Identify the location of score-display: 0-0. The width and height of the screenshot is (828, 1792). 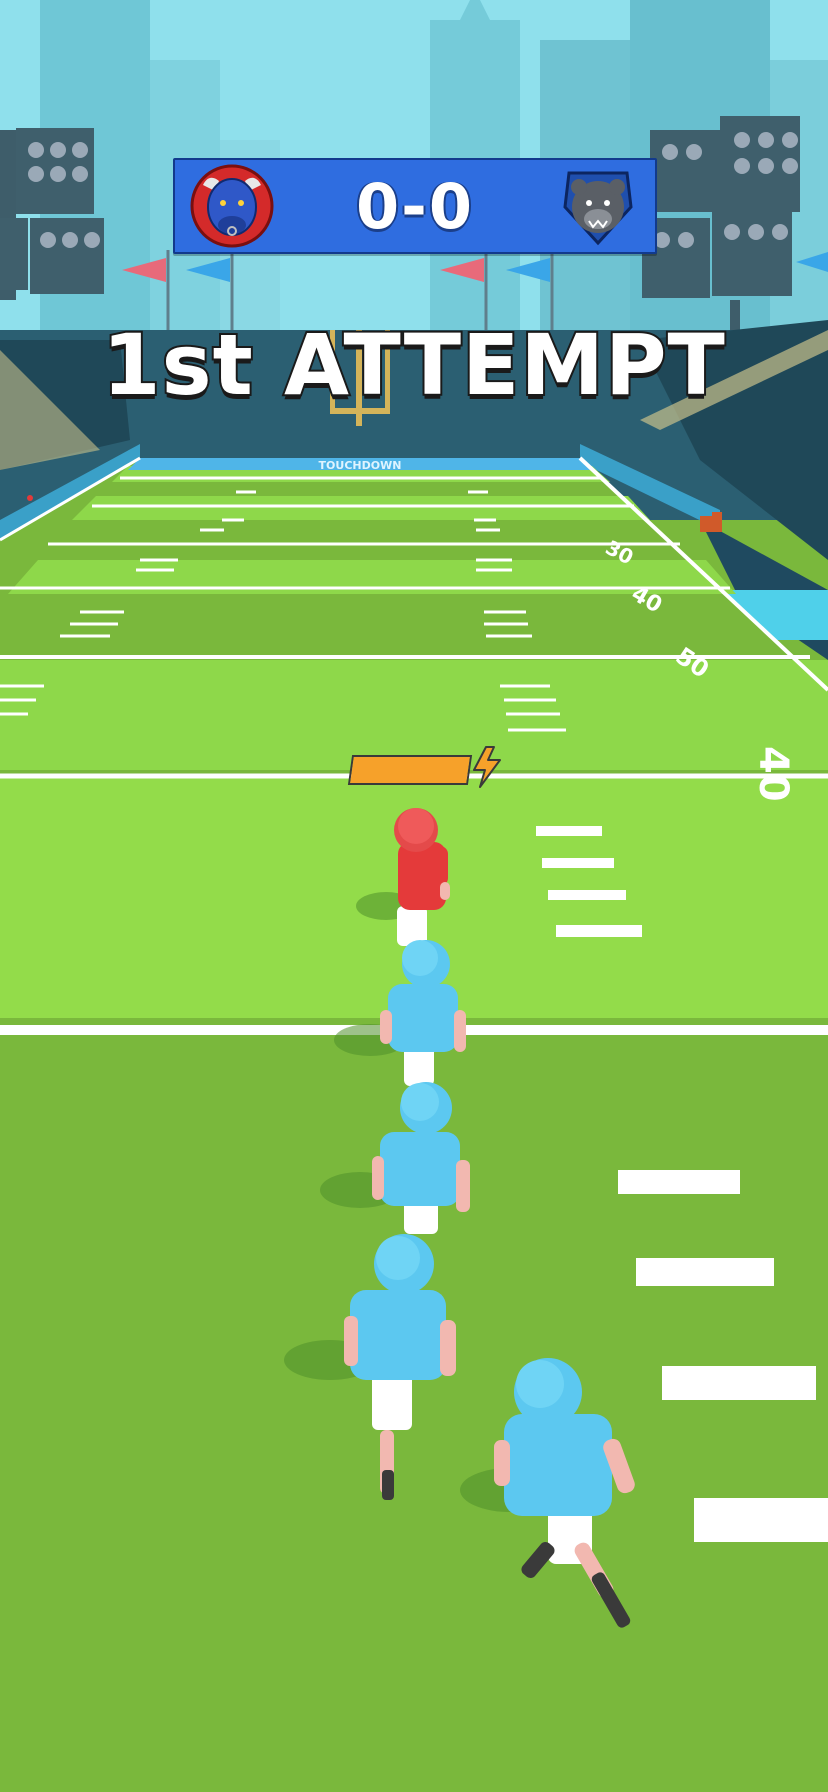
(414, 206).